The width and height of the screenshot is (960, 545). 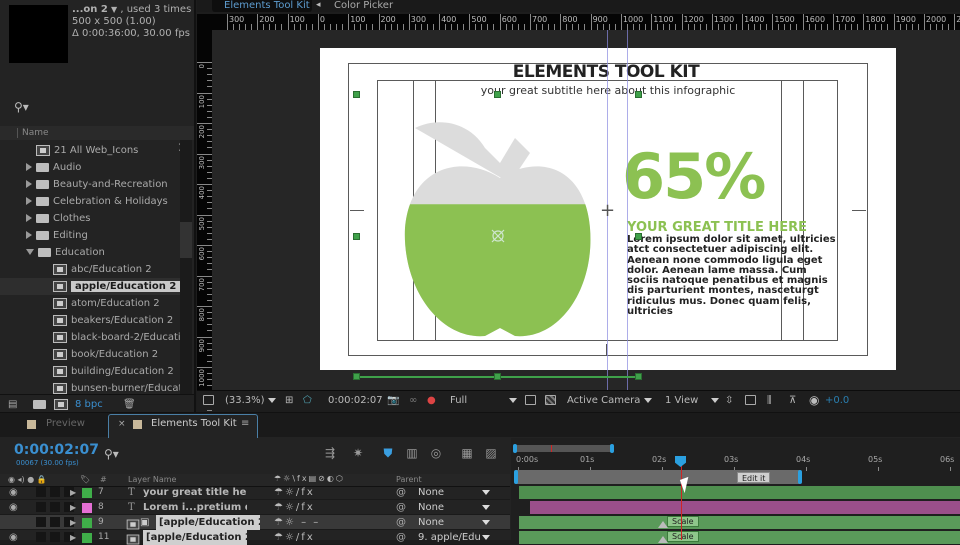 What do you see at coordinates (90, 218) in the screenshot?
I see `project-item: Clothes` at bounding box center [90, 218].